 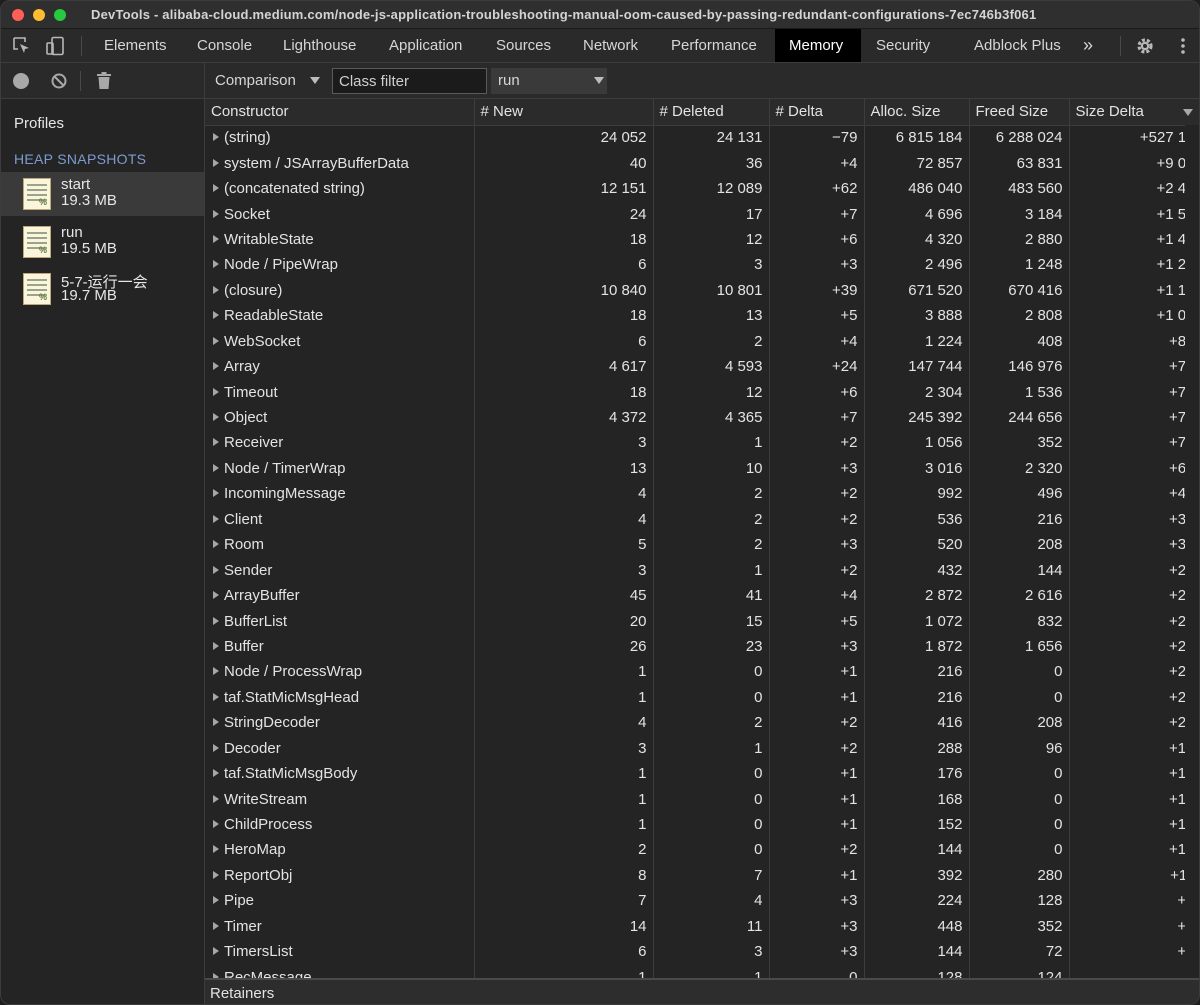 I want to click on table-row: BufferList 20 15 +5 1 072 832 +24, so click(x=702, y=621).